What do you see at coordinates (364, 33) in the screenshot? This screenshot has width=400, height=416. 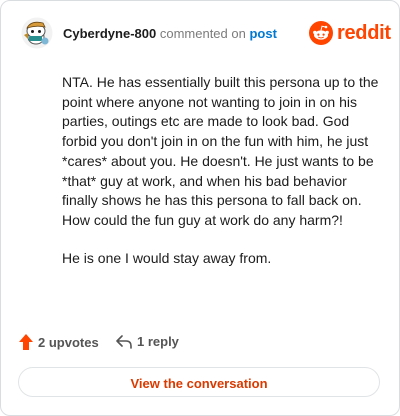 I see `brand-wordmark: reddit` at bounding box center [364, 33].